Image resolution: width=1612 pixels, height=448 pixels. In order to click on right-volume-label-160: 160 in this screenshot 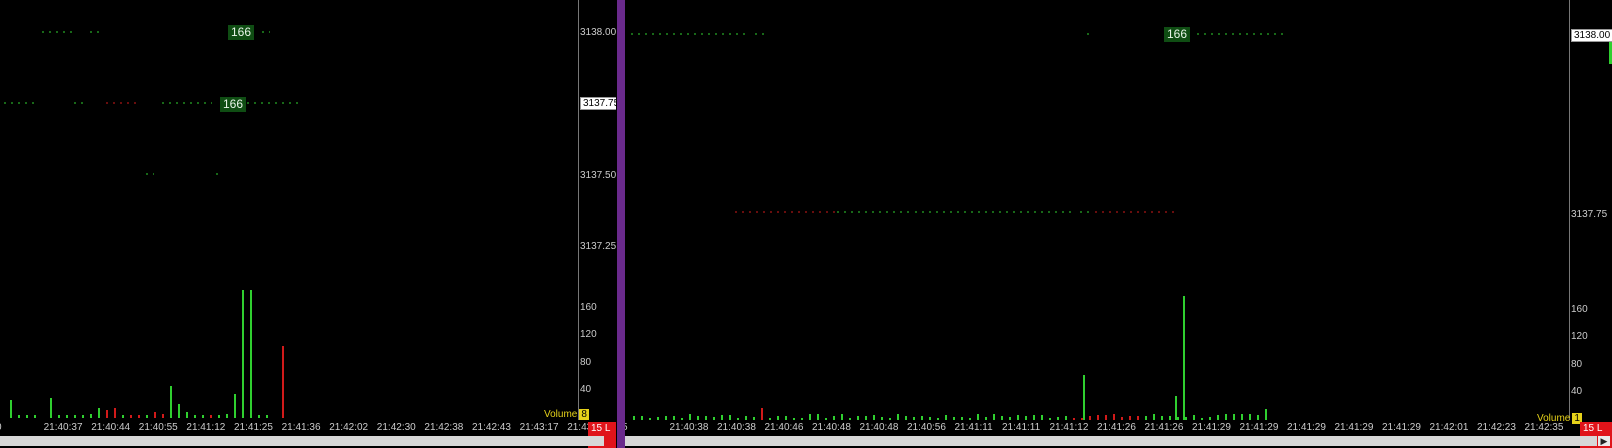, I will do `click(1579, 309)`.